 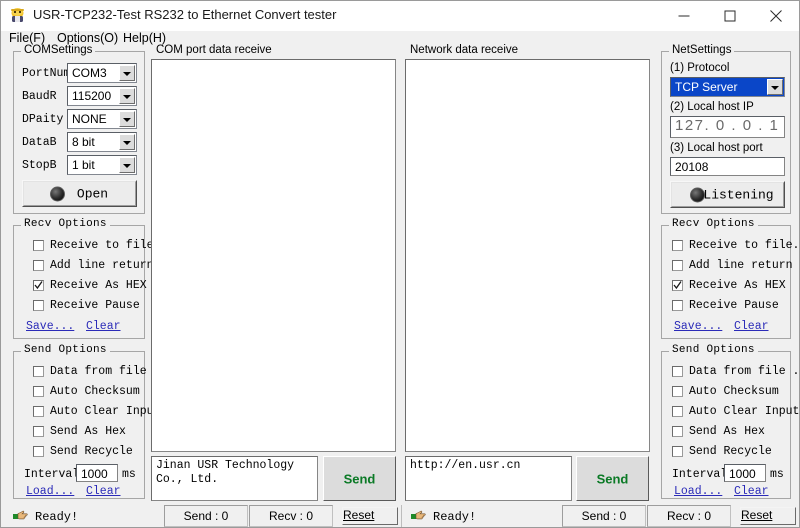 What do you see at coordinates (65, 350) in the screenshot?
I see `com-send-options-label: Send Options` at bounding box center [65, 350].